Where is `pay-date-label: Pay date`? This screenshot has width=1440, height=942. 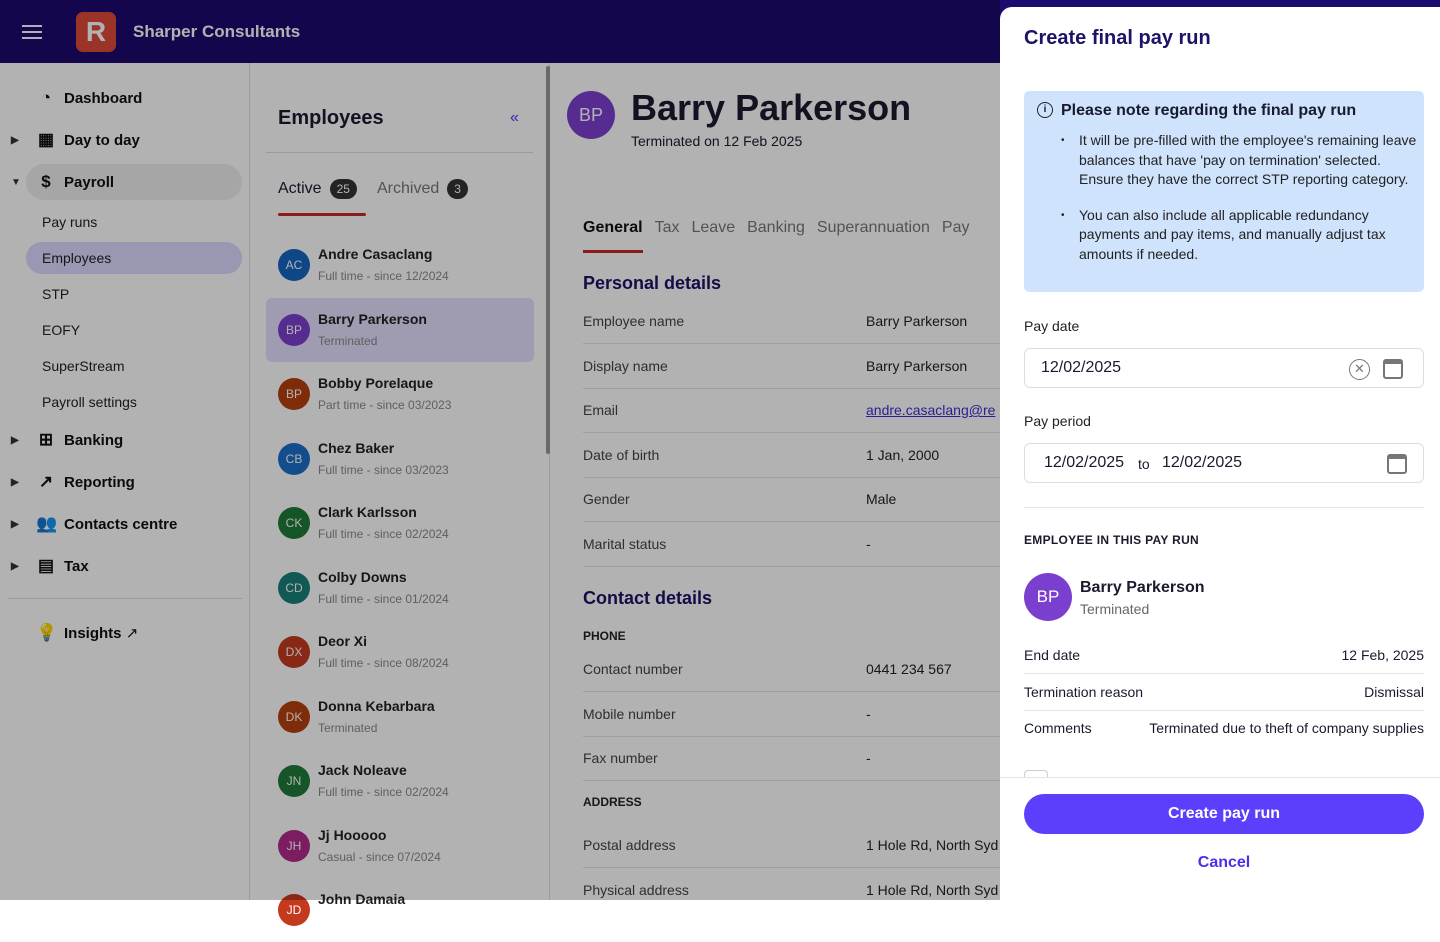 pay-date-label: Pay date is located at coordinates (1052, 326).